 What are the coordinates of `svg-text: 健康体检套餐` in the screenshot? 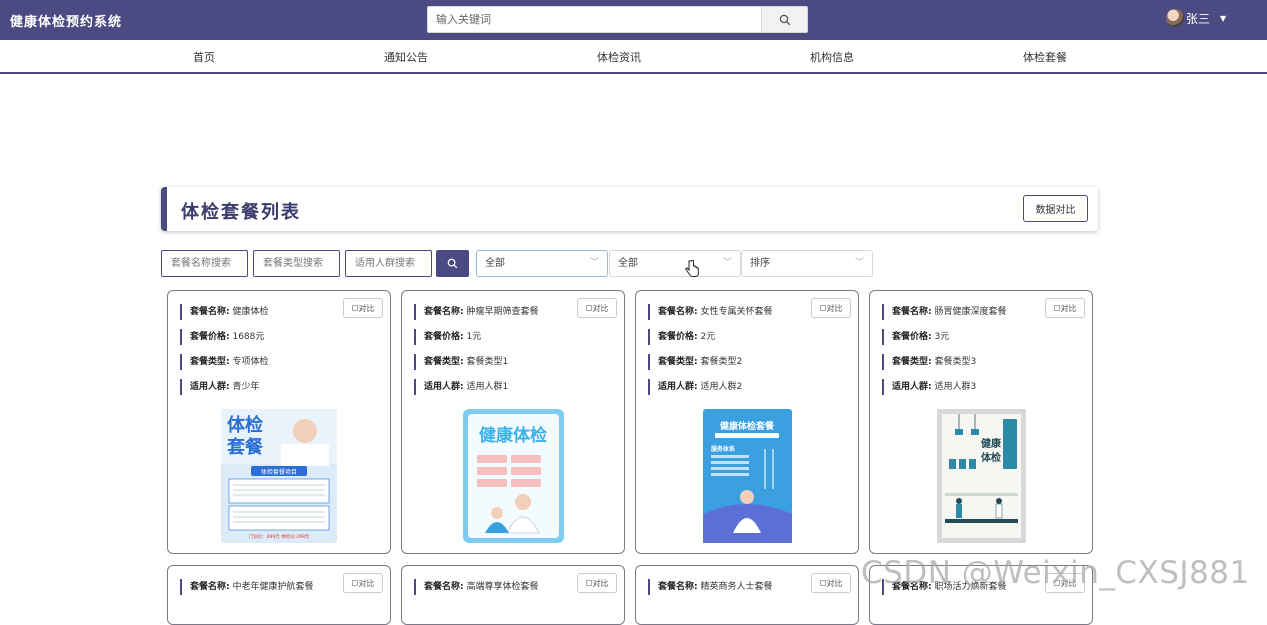 It's located at (747, 426).